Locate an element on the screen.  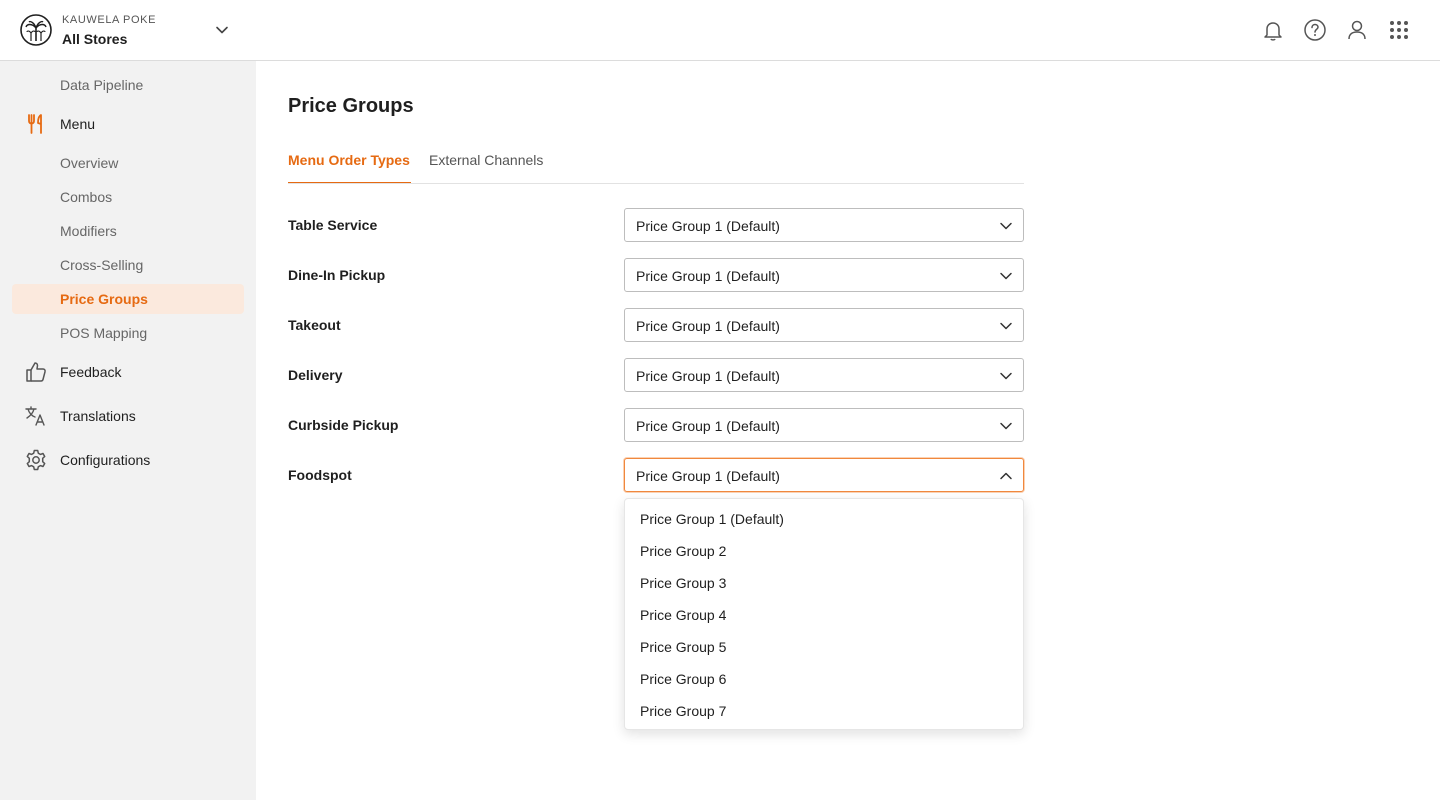
help-icon is located at coordinates (1315, 30).